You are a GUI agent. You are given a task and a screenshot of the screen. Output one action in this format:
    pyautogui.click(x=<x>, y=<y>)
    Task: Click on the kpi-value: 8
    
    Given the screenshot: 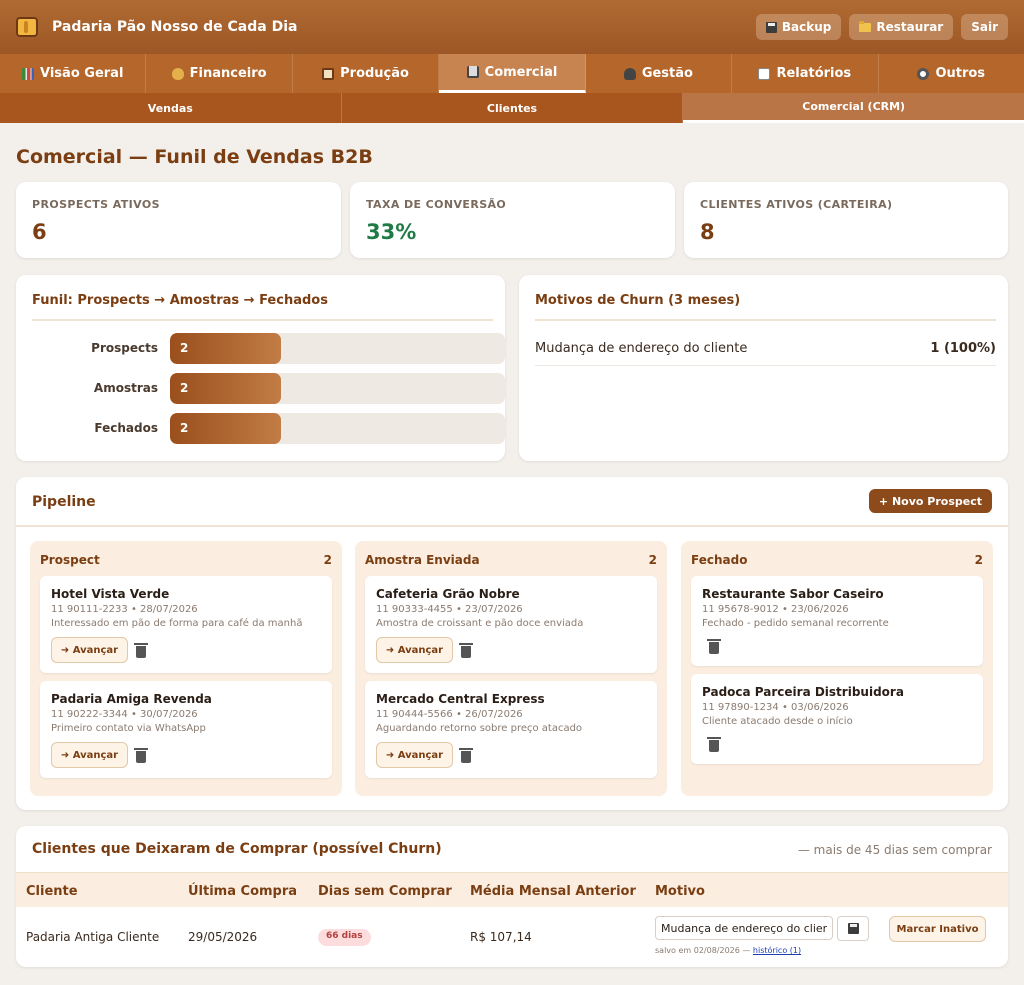 What is the action you would take?
    pyautogui.click(x=707, y=232)
    